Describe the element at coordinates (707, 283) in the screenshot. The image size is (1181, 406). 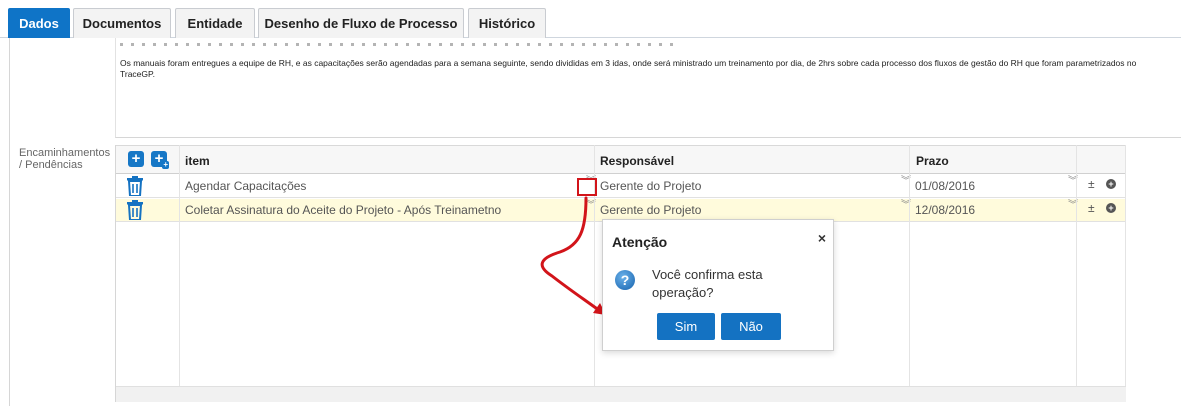
I see `dialog-message: Você confirma esta operação?` at that location.